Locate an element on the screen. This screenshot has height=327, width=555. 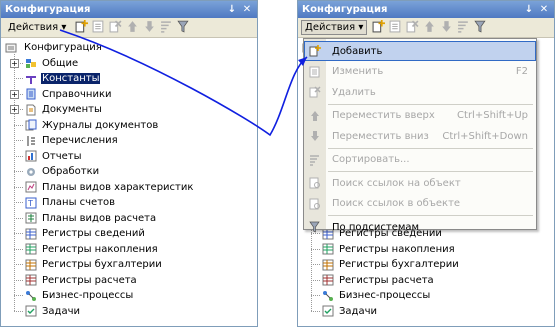
callout-arrow is located at coordinates (183, 83).